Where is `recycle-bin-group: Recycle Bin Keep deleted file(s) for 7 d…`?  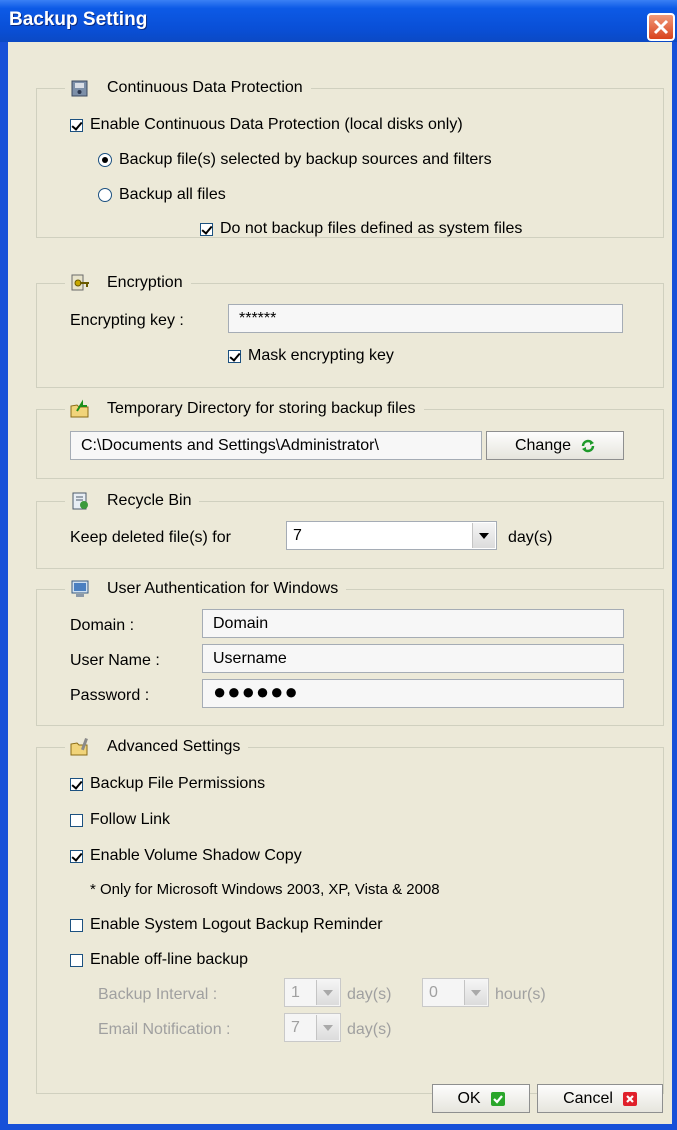
recycle-bin-group: Recycle Bin Keep deleted file(s) for 7 d… is located at coordinates (350, 528).